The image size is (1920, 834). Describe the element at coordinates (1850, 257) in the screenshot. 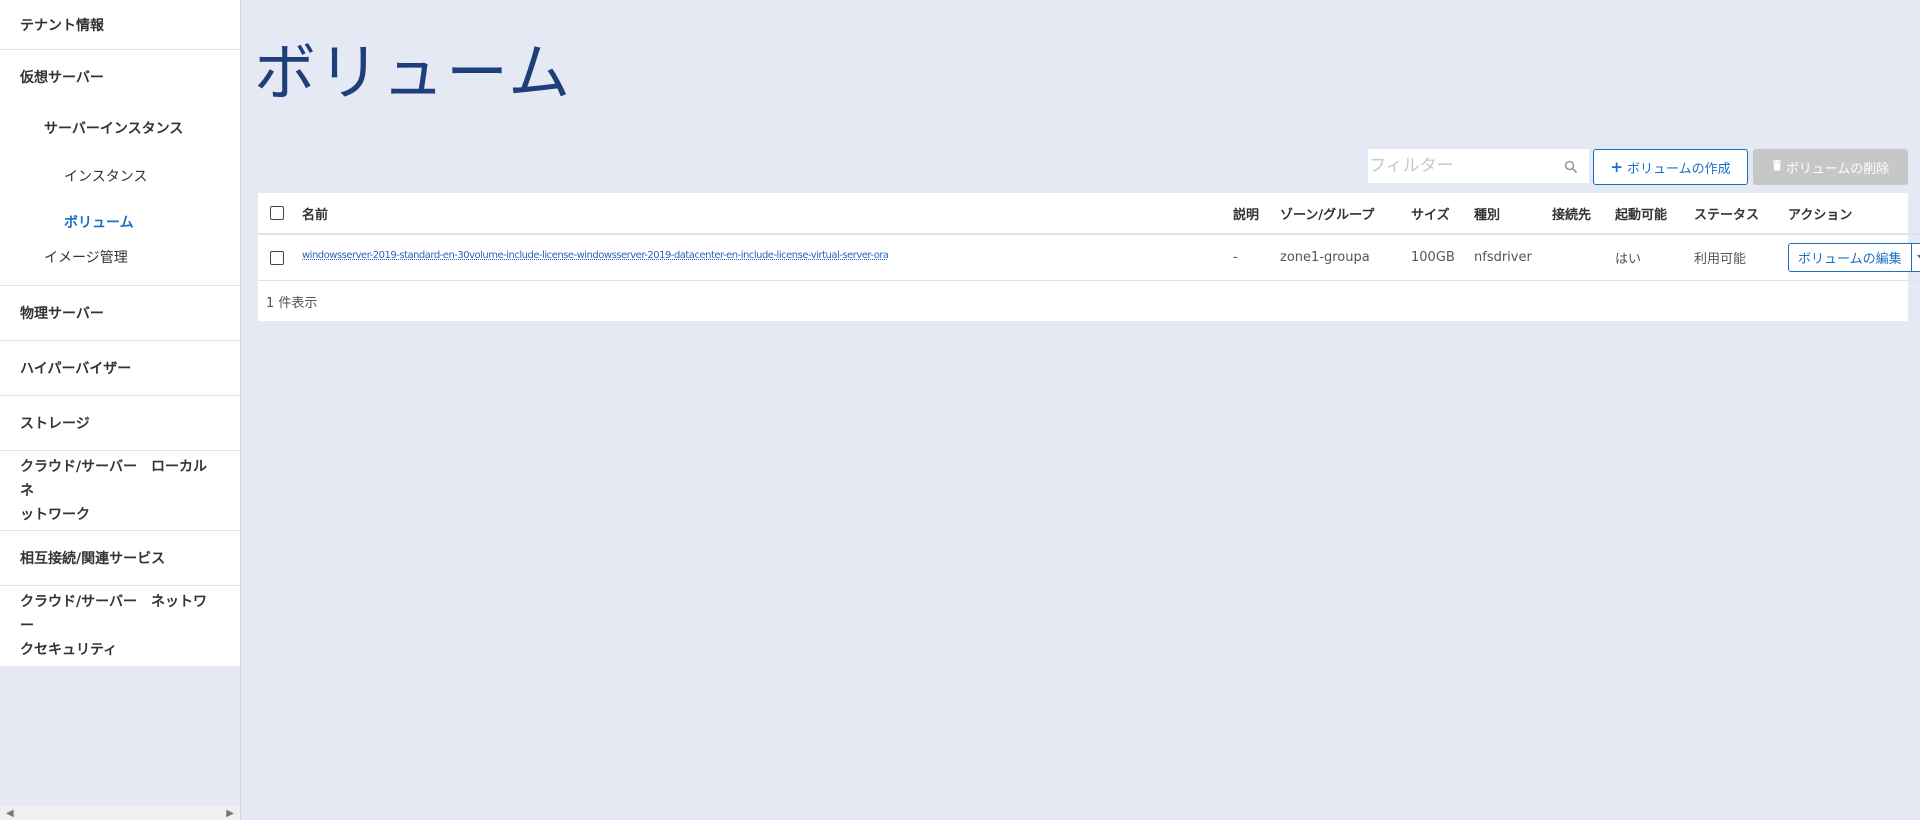

I see `edit-volume-button: ボリュームの編集` at that location.